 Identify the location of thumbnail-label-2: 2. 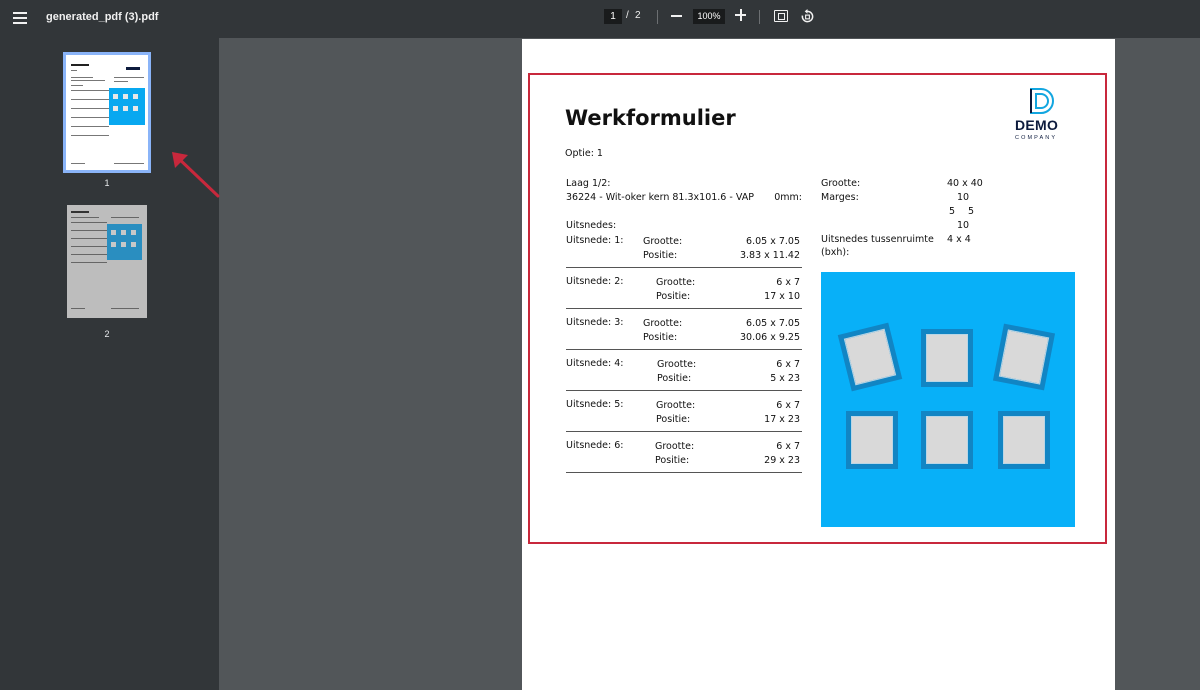
(107, 334).